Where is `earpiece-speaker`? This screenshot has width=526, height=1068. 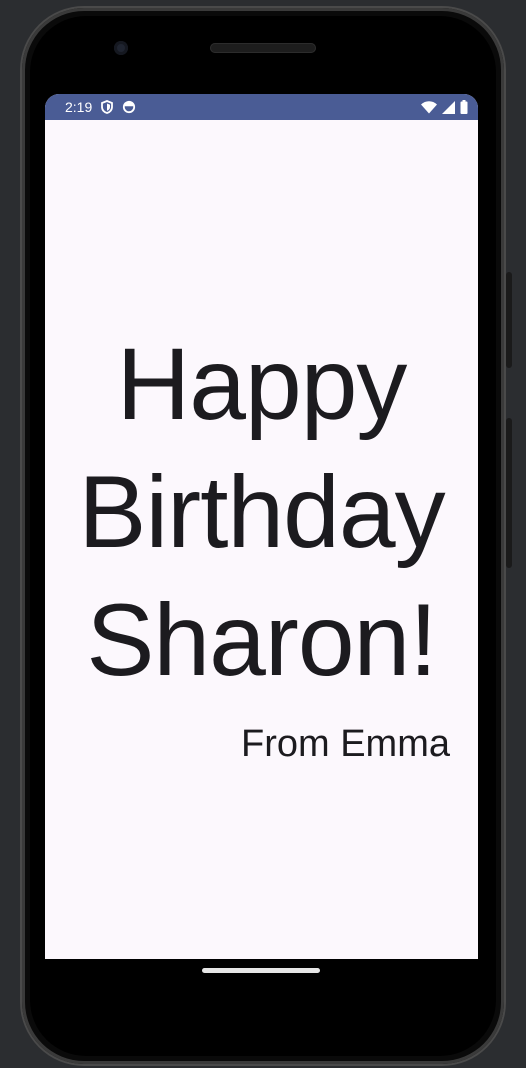 earpiece-speaker is located at coordinates (263, 48).